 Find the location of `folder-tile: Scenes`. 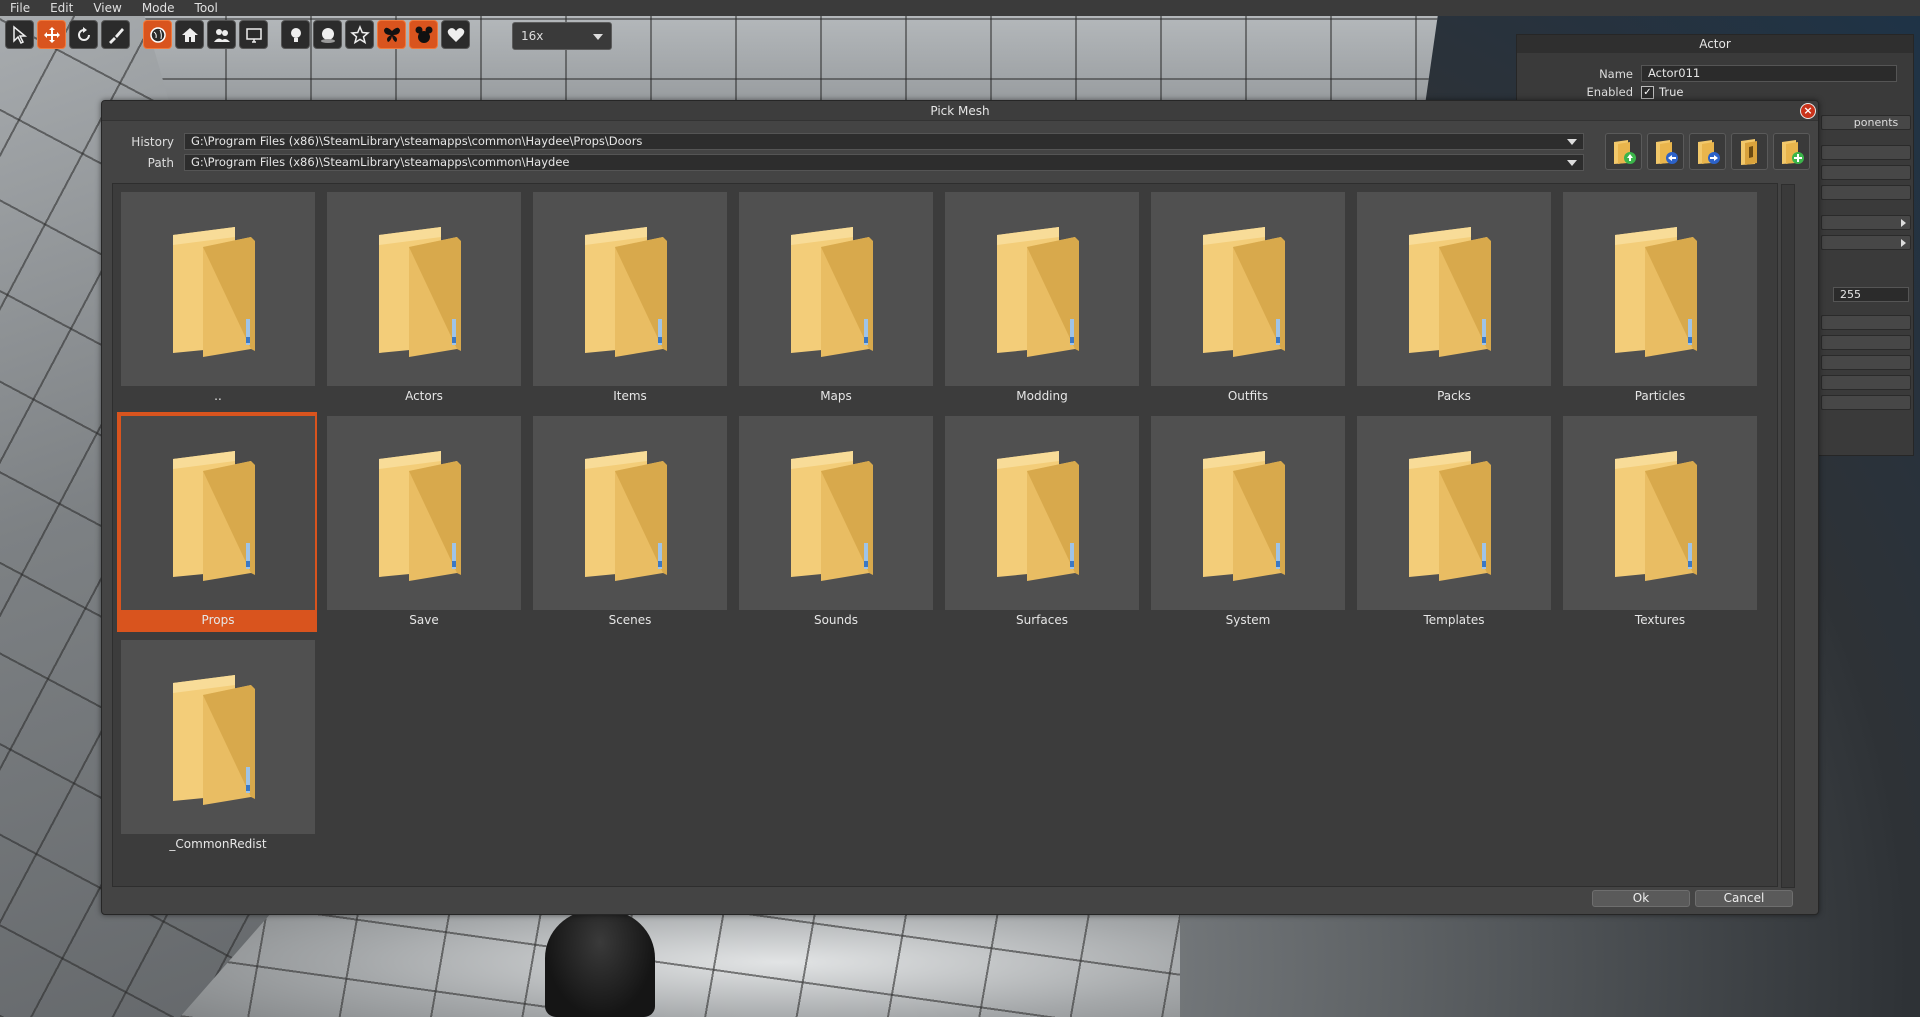

folder-tile: Scenes is located at coordinates (629, 522).